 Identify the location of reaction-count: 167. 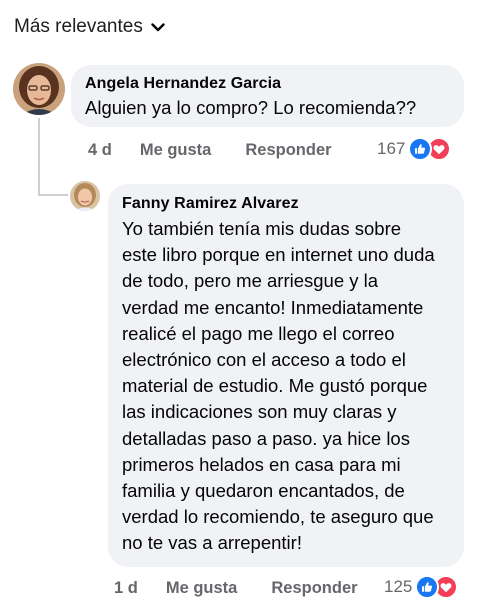
(391, 148).